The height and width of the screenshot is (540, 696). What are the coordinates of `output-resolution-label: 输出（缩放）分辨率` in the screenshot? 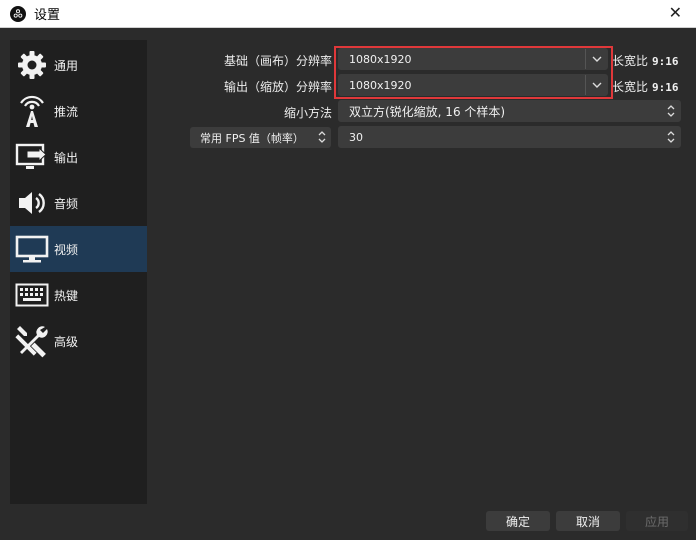 It's located at (277, 87).